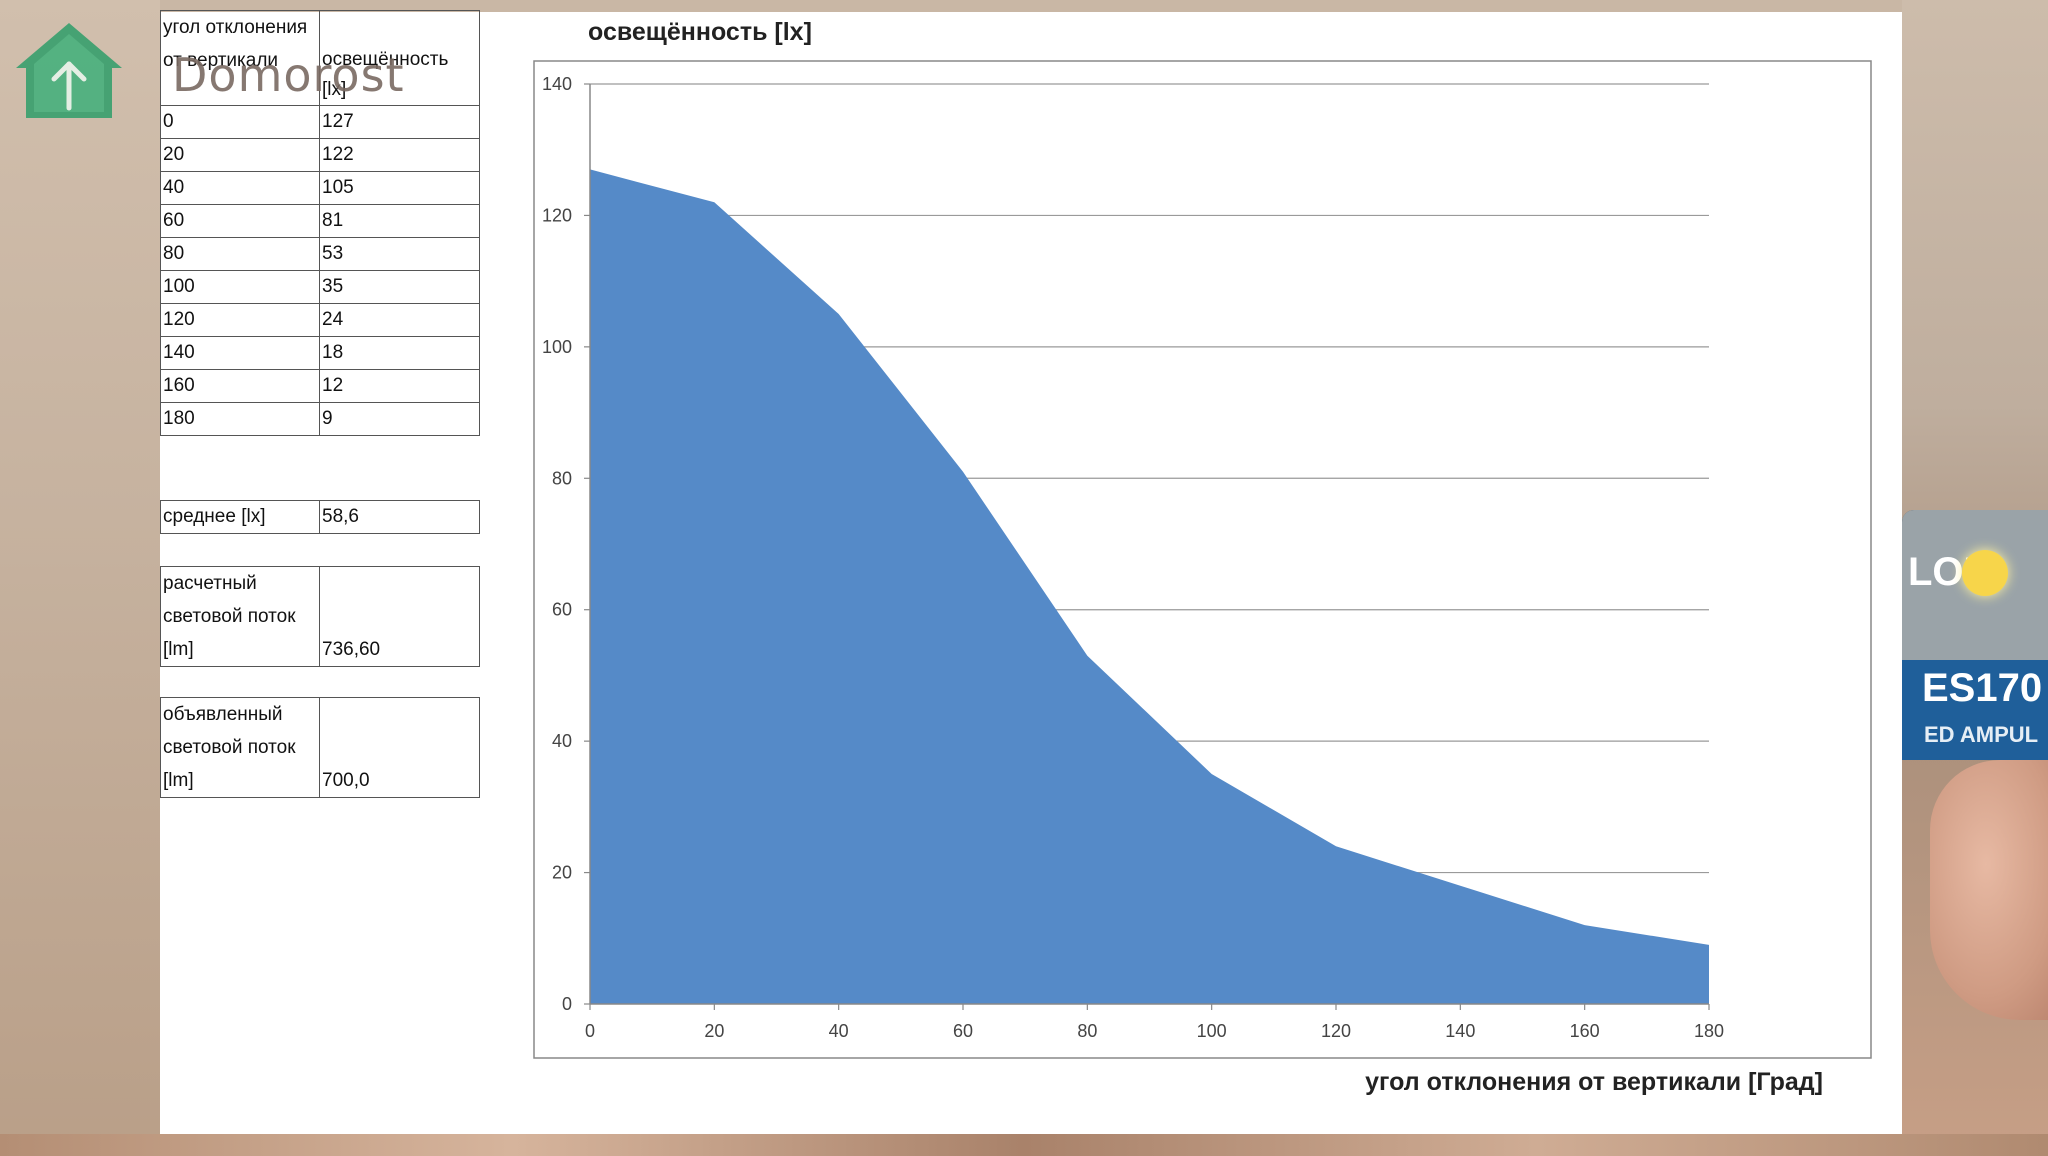 The width and height of the screenshot is (2048, 1156). Describe the element at coordinates (562, 610) in the screenshot. I see `y-tick-label: 60` at that location.